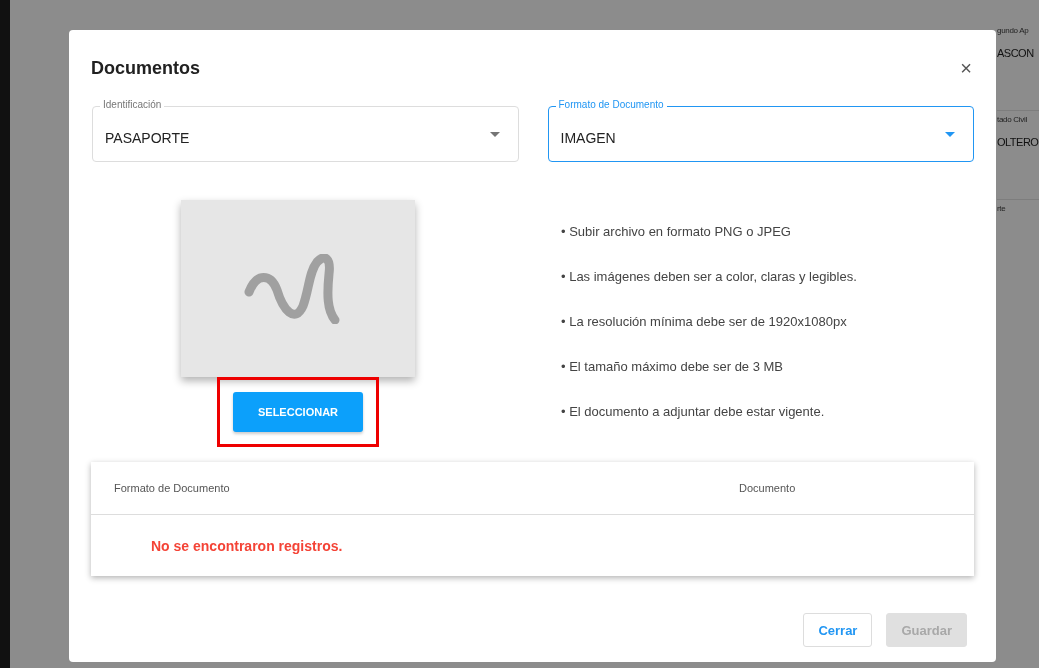 The width and height of the screenshot is (1039, 668). I want to click on column-header: Documento, so click(767, 488).